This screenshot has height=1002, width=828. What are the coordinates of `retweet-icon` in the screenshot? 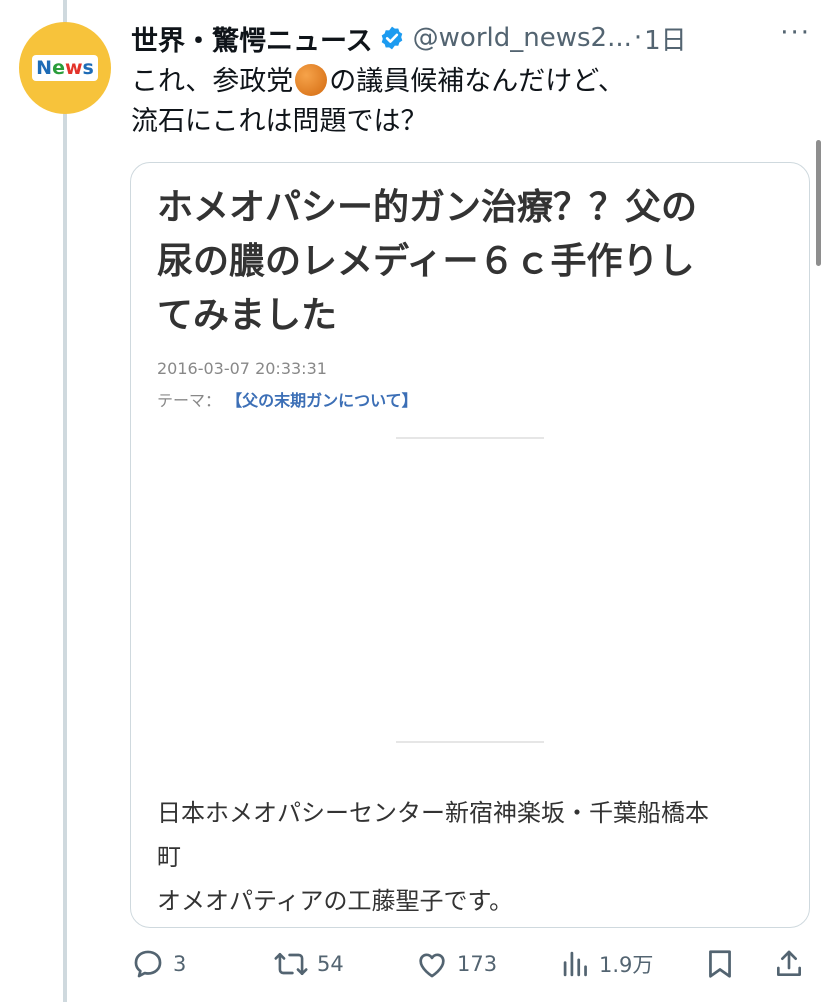 It's located at (291, 964).